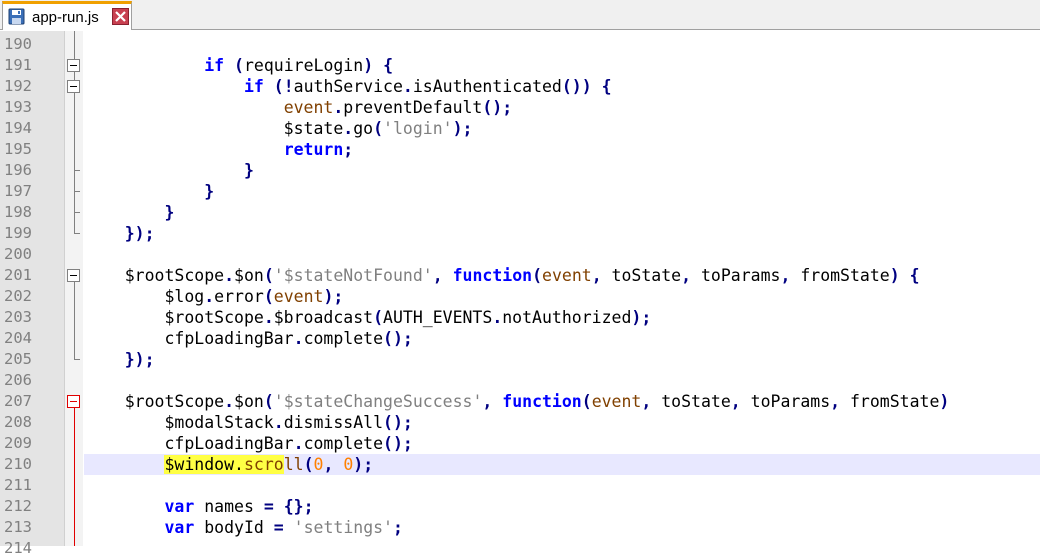 This screenshot has width=1040, height=559. What do you see at coordinates (576, 86) in the screenshot?
I see `code-token: ())` at bounding box center [576, 86].